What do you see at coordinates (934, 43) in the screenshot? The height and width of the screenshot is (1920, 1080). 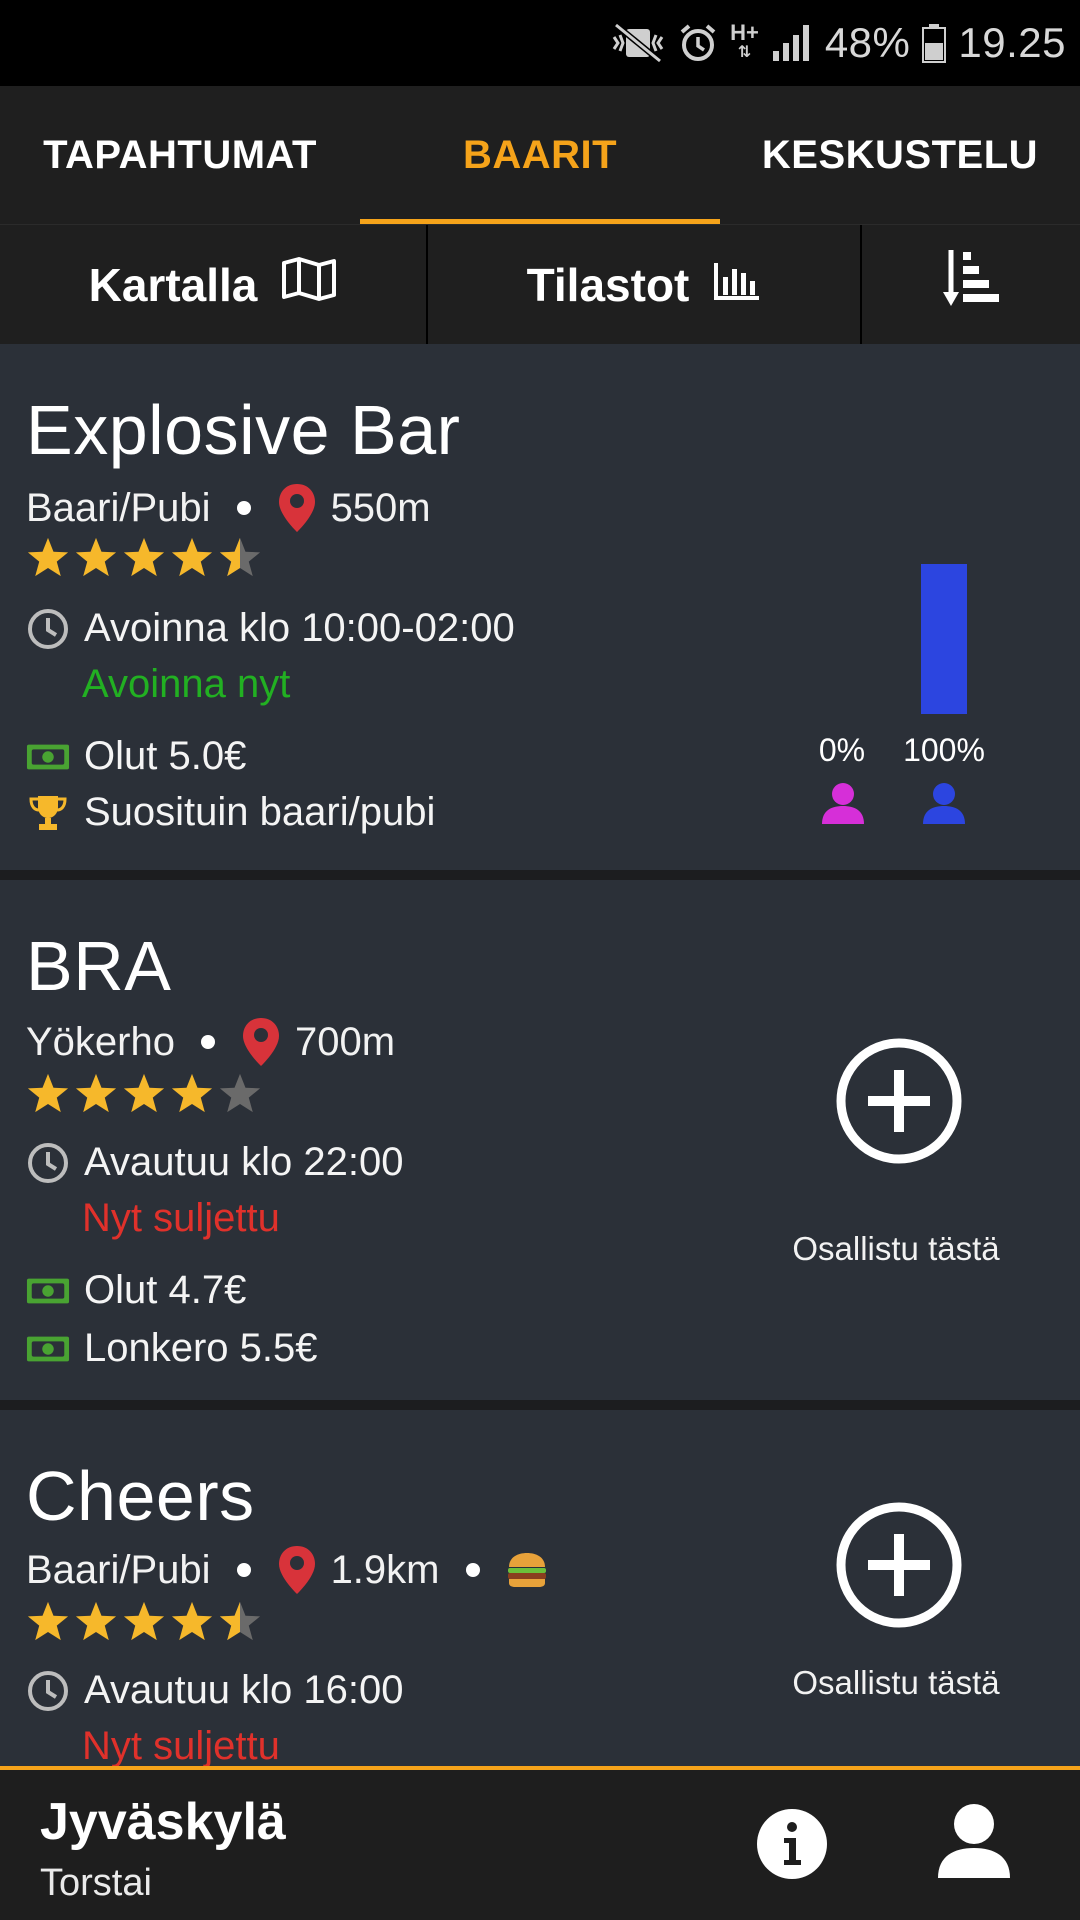 I see `battery-icon` at bounding box center [934, 43].